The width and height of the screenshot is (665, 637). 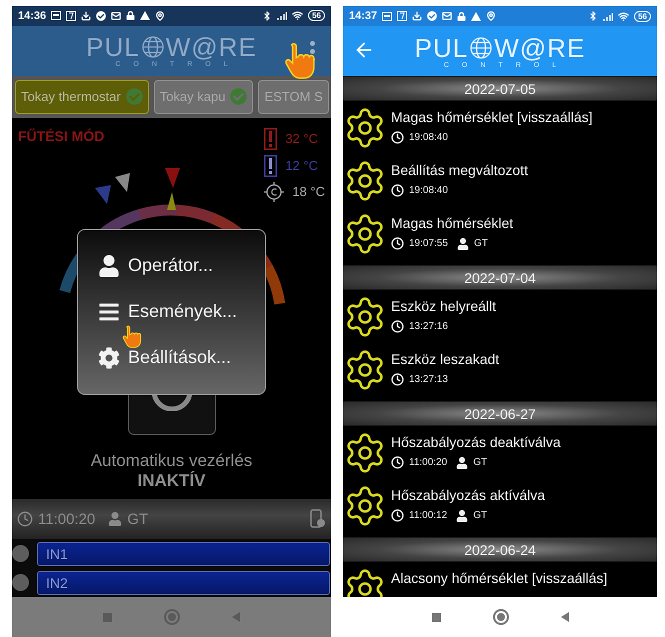 I want to click on event-title: Eszköz leszakadt, so click(x=445, y=359).